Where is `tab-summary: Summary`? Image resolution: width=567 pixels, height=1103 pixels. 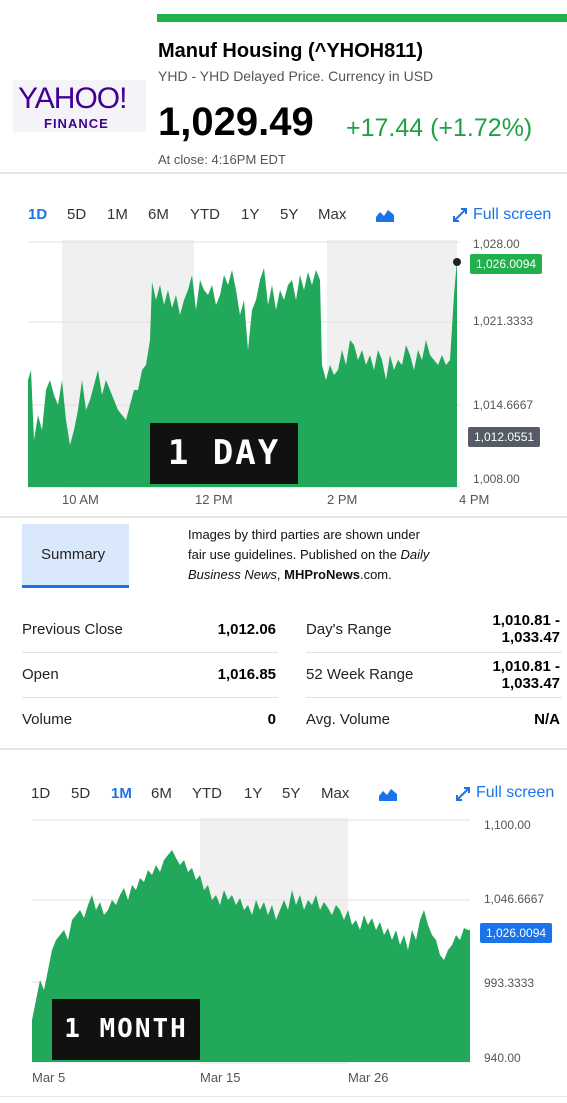
tab-summary: Summary is located at coordinates (75, 556).